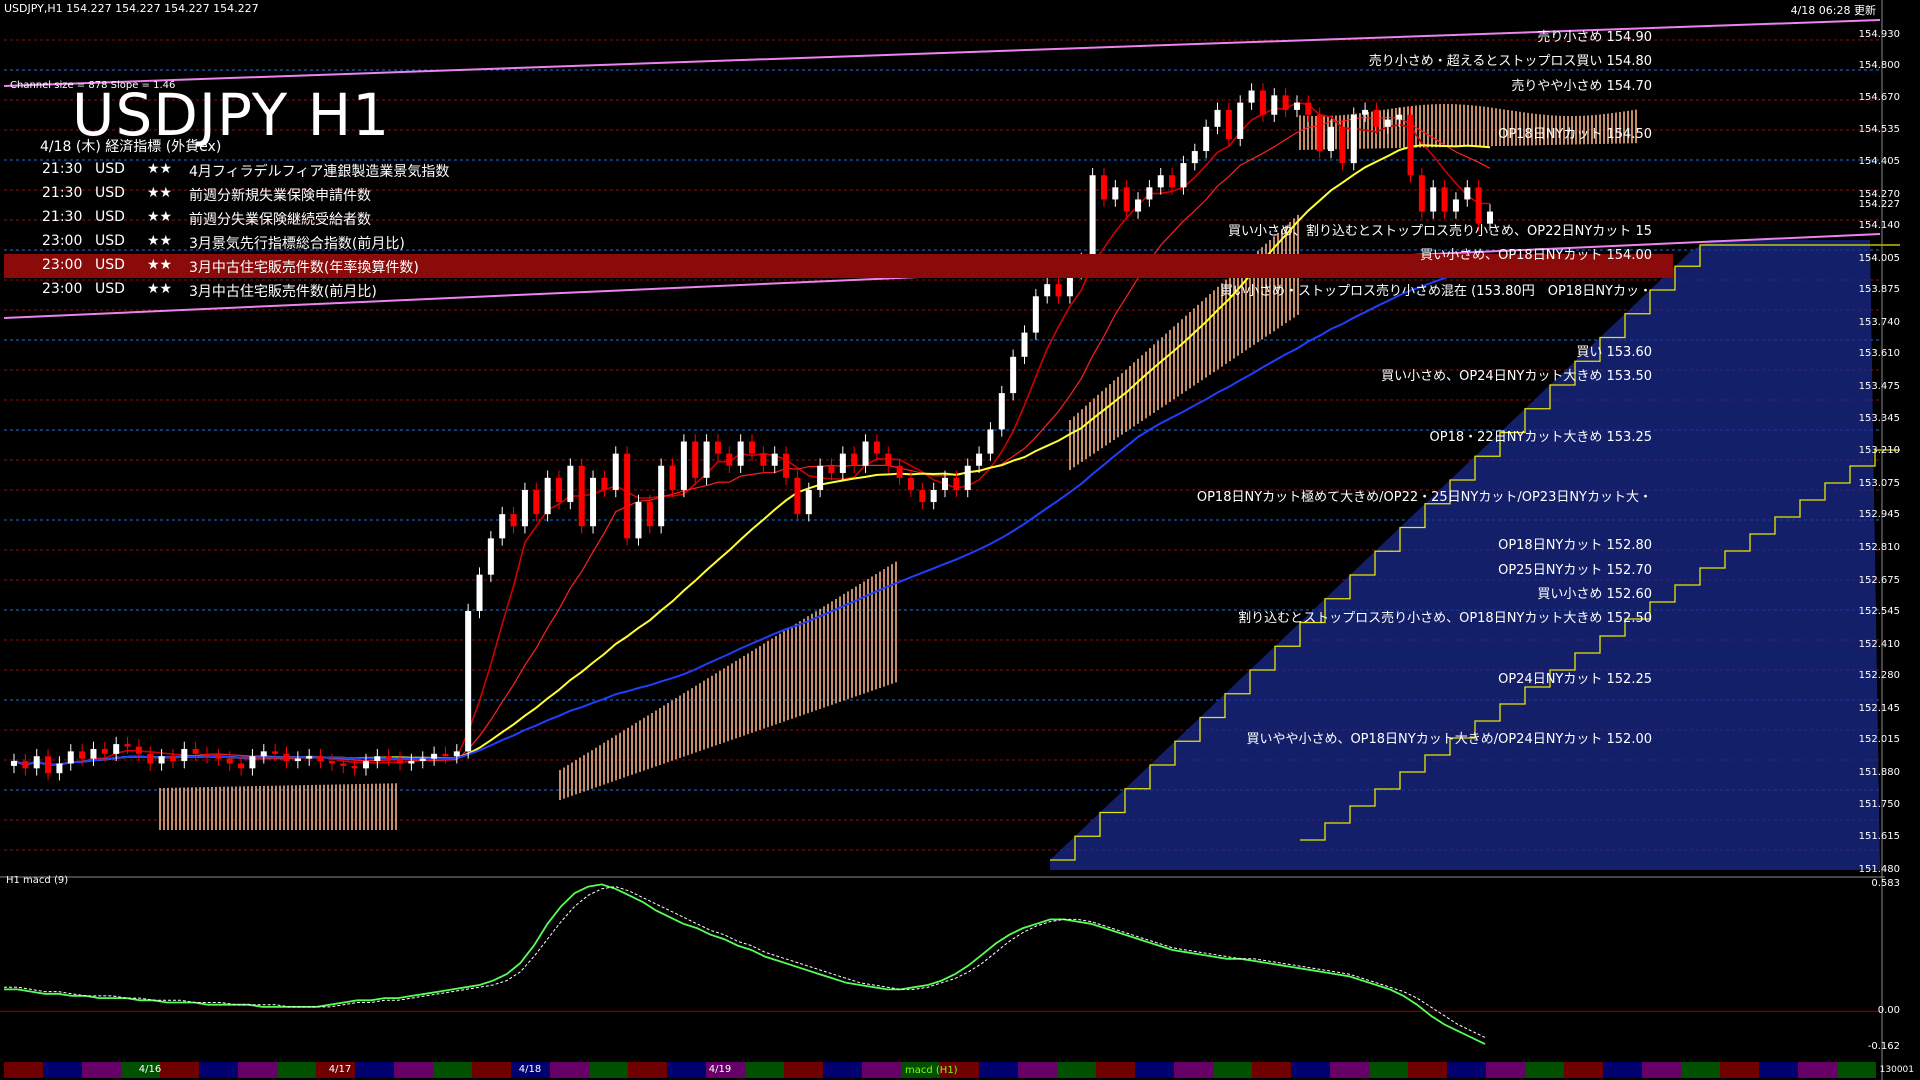 Image resolution: width=1920 pixels, height=1080 pixels. I want to click on price-tick: 154.535, so click(1879, 130).